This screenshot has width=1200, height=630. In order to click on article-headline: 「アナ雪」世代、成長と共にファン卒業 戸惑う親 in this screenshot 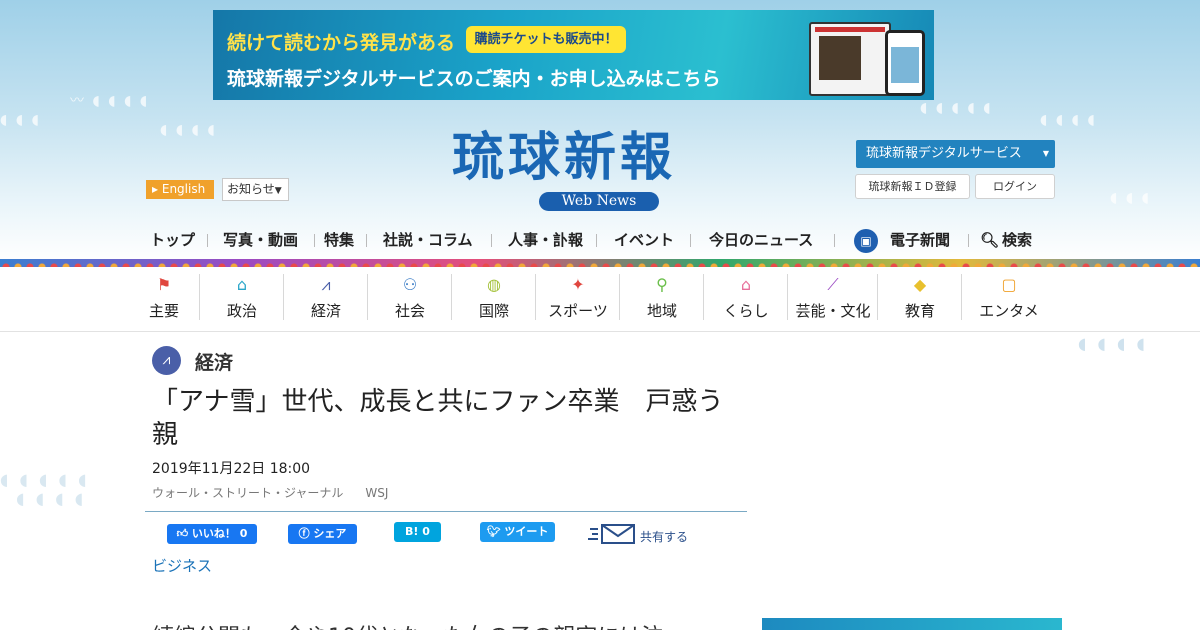, I will do `click(438, 418)`.